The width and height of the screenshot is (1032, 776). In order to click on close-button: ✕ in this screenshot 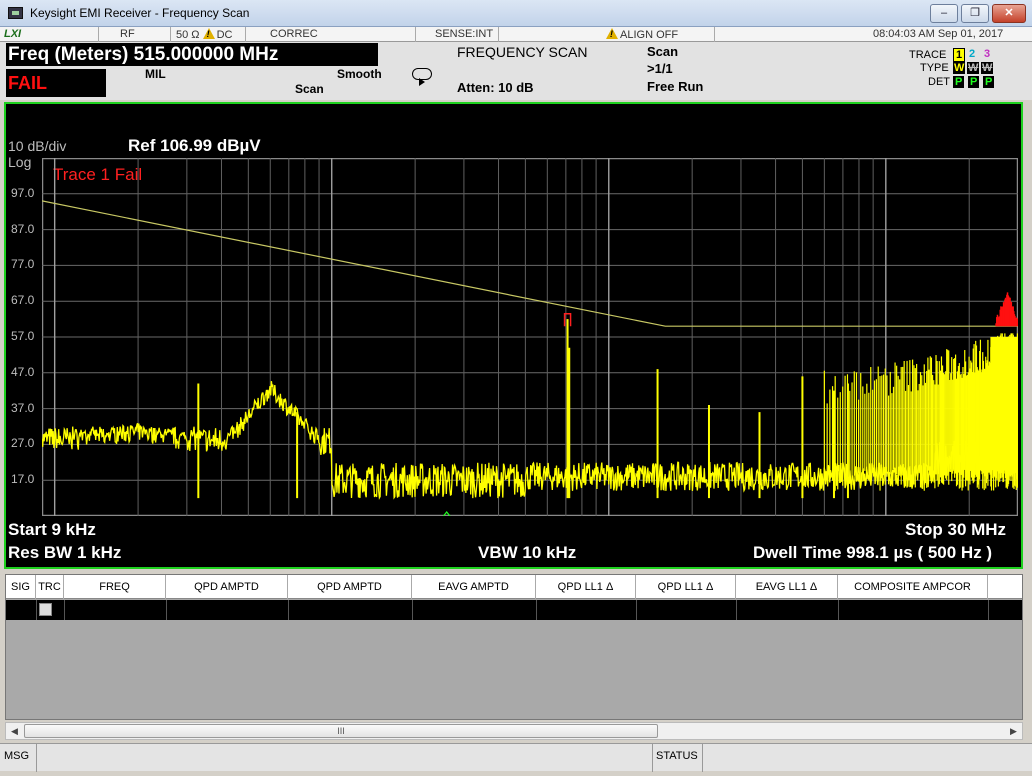, I will do `click(1009, 13)`.